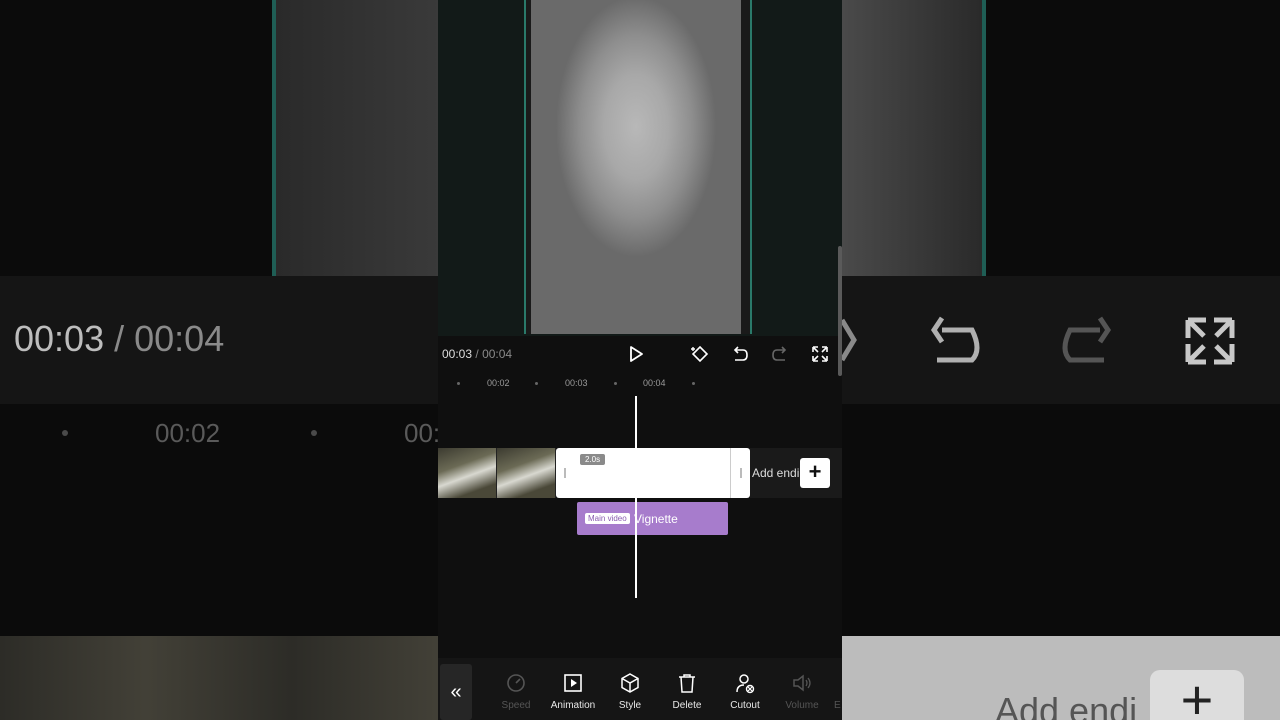 The image size is (1280, 720). What do you see at coordinates (653, 473) in the screenshot?
I see `selected-clip: 2.0s` at bounding box center [653, 473].